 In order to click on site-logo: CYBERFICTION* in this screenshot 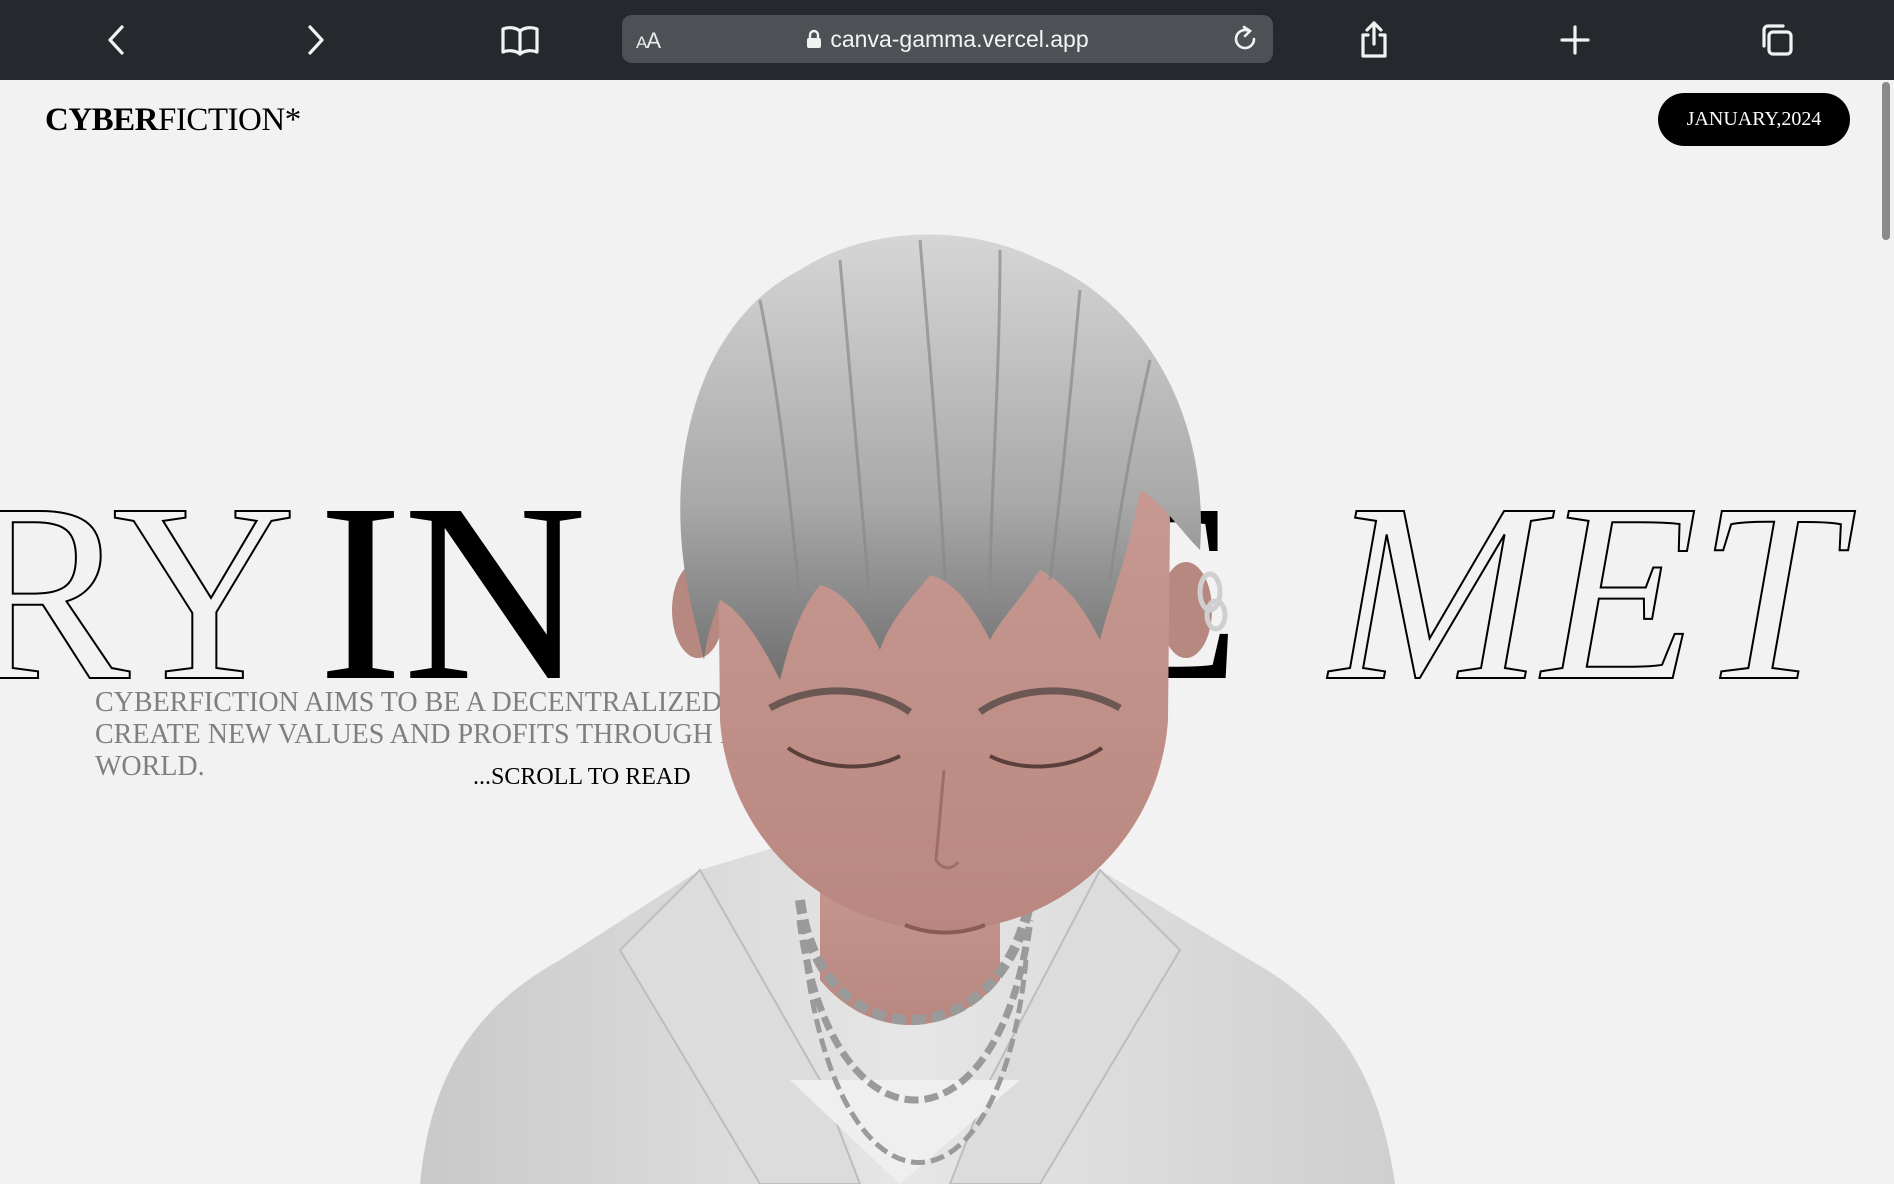, I will do `click(173, 120)`.